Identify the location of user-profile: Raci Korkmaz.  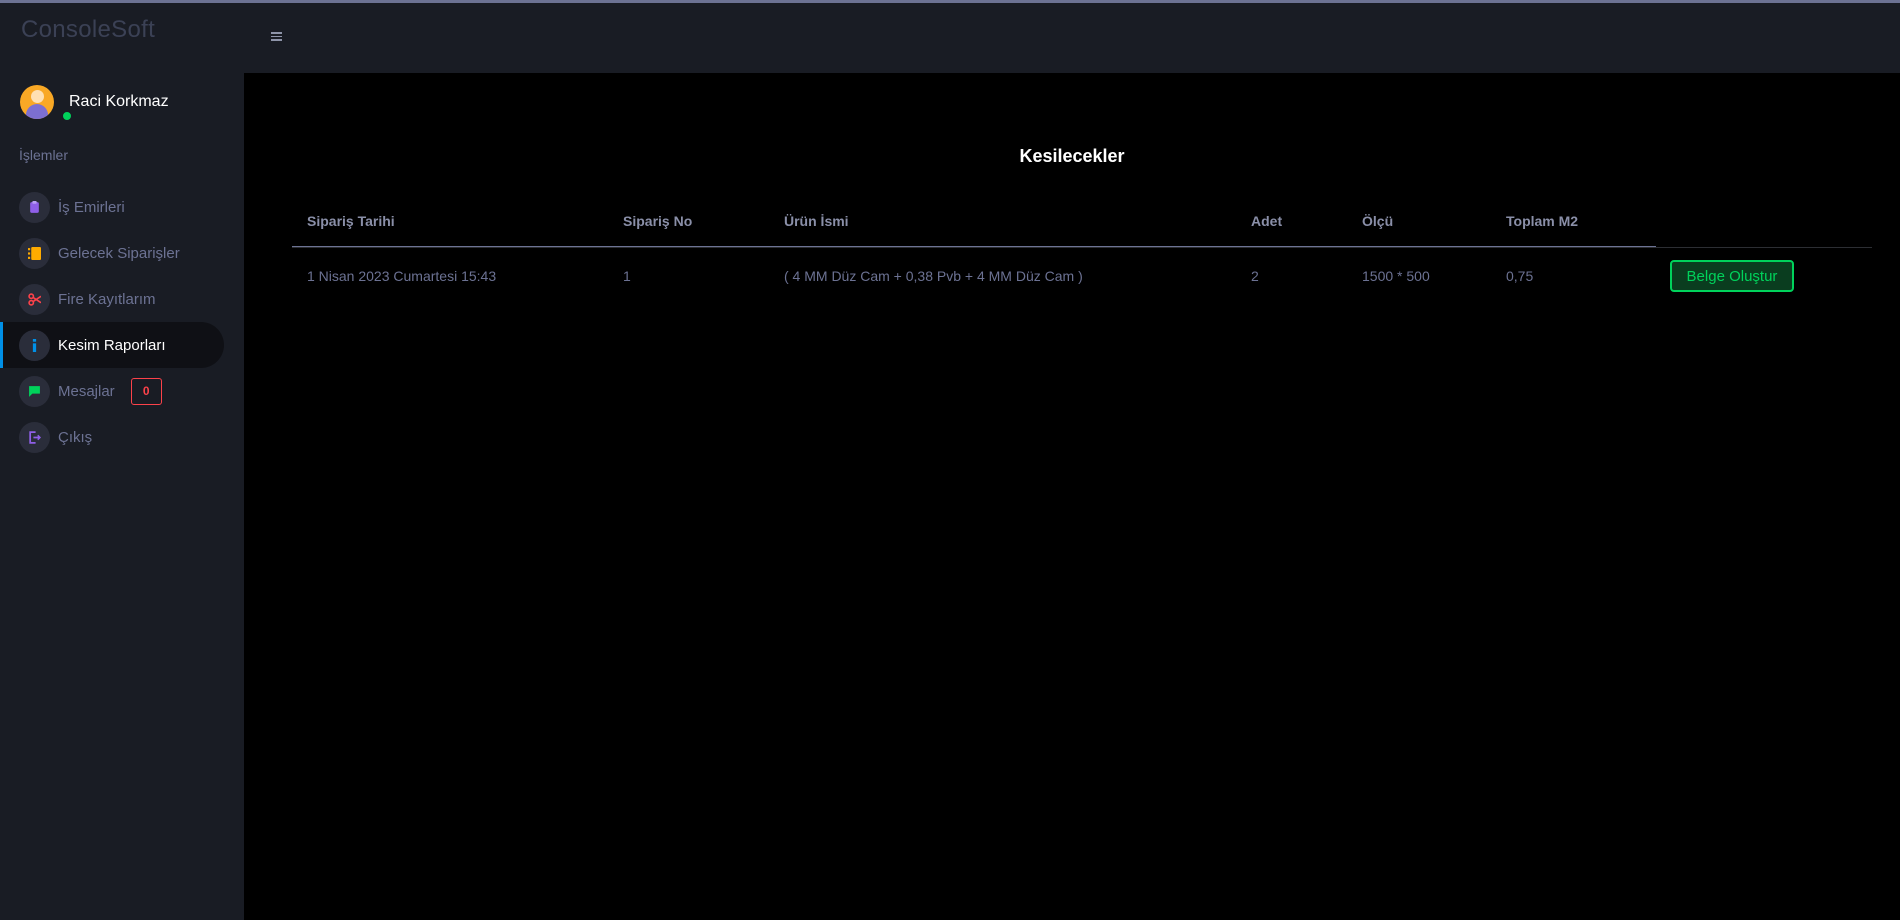
(94, 102).